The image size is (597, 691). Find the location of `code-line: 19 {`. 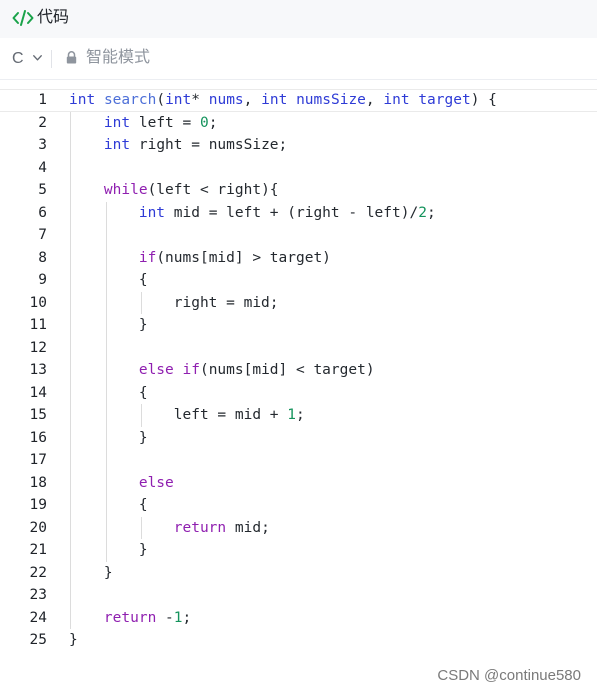

code-line: 19 { is located at coordinates (298, 505).